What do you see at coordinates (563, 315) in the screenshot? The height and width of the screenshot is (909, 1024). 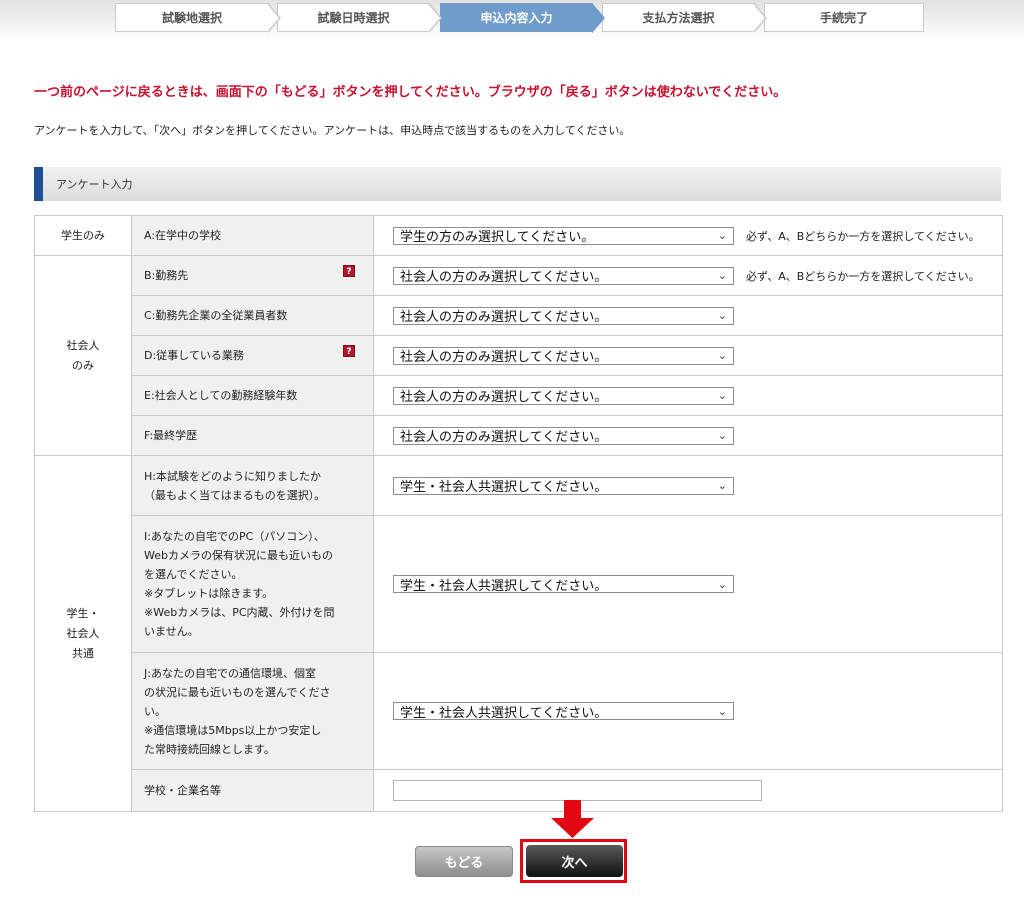 I see `select-c-employees: 社会人の方のみ選択してください。 ⌄` at bounding box center [563, 315].